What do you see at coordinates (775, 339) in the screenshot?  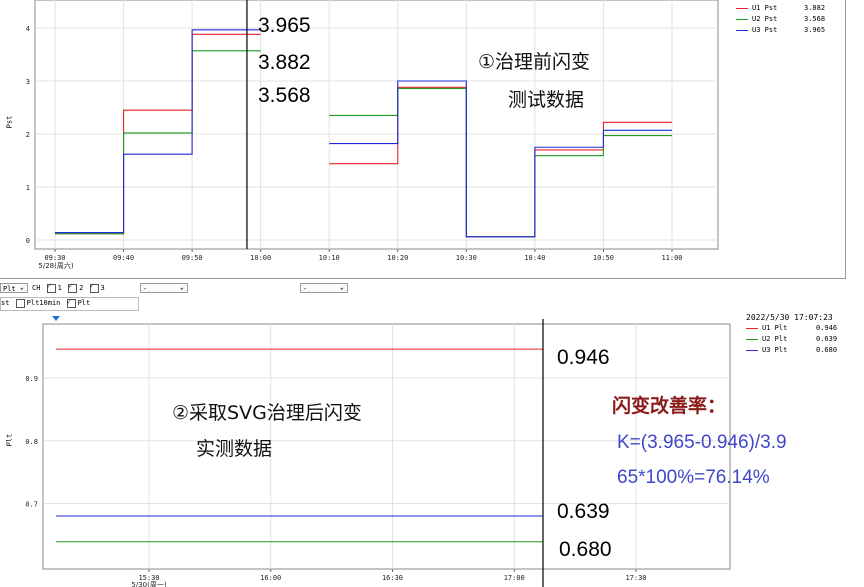 I see `legend-label: U2 Plt` at bounding box center [775, 339].